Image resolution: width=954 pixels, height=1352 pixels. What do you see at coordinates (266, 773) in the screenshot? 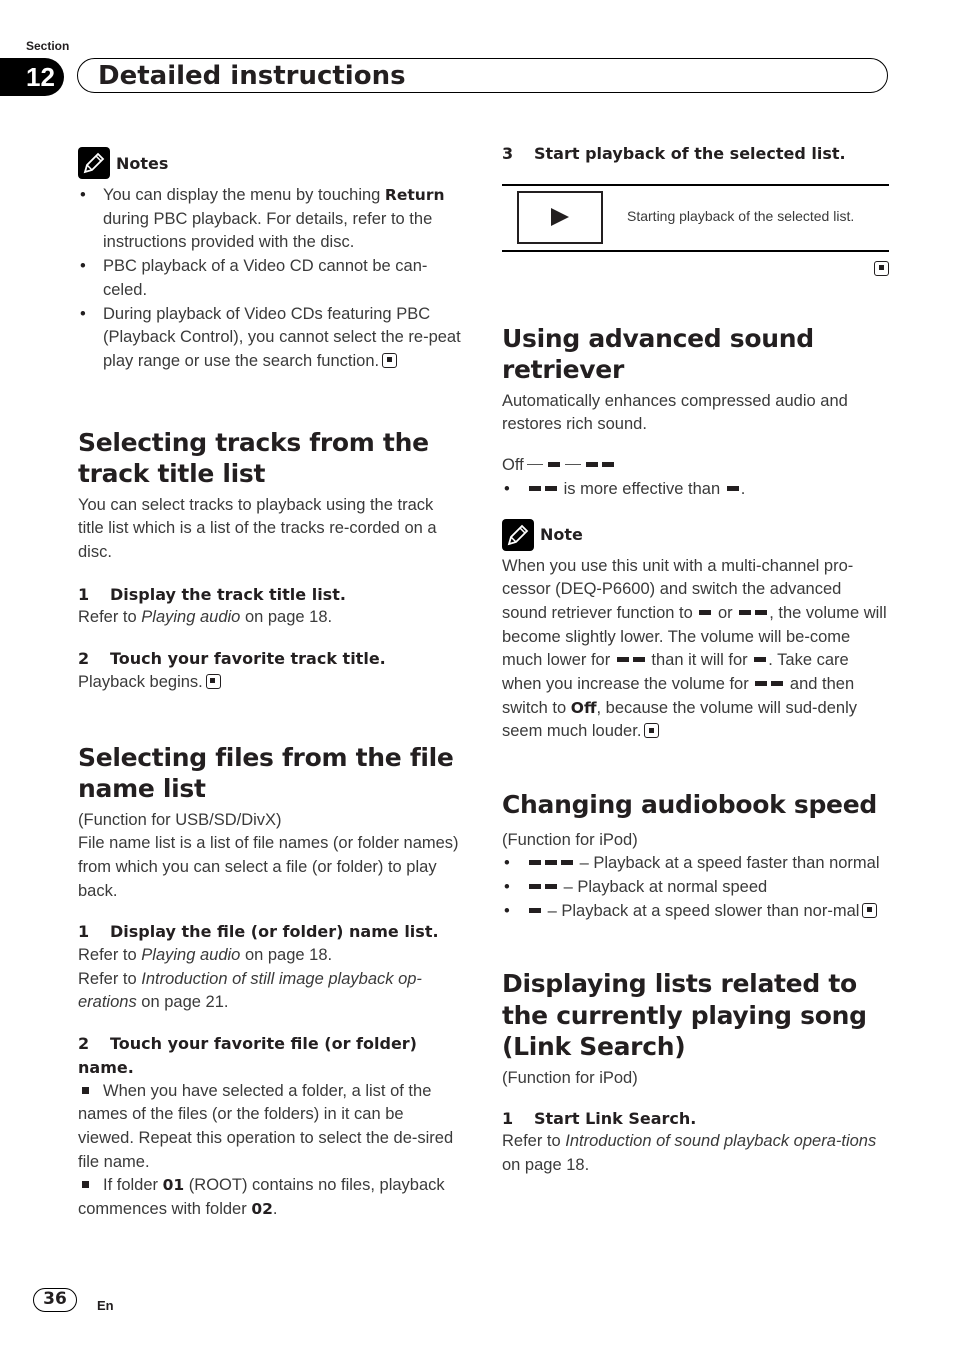
I see `heading-file-name-list: Selecting files from the file name list` at bounding box center [266, 773].